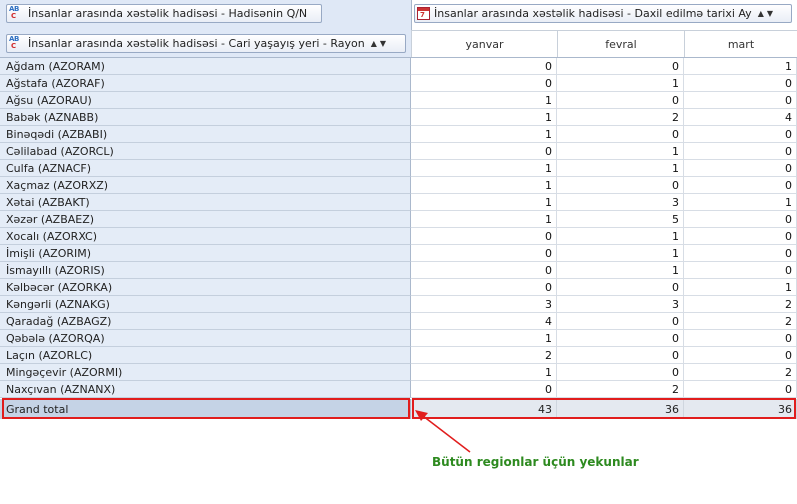 This screenshot has width=797, height=504. I want to click on row-label: Kəlbəcər (AZORKA), so click(205, 287).